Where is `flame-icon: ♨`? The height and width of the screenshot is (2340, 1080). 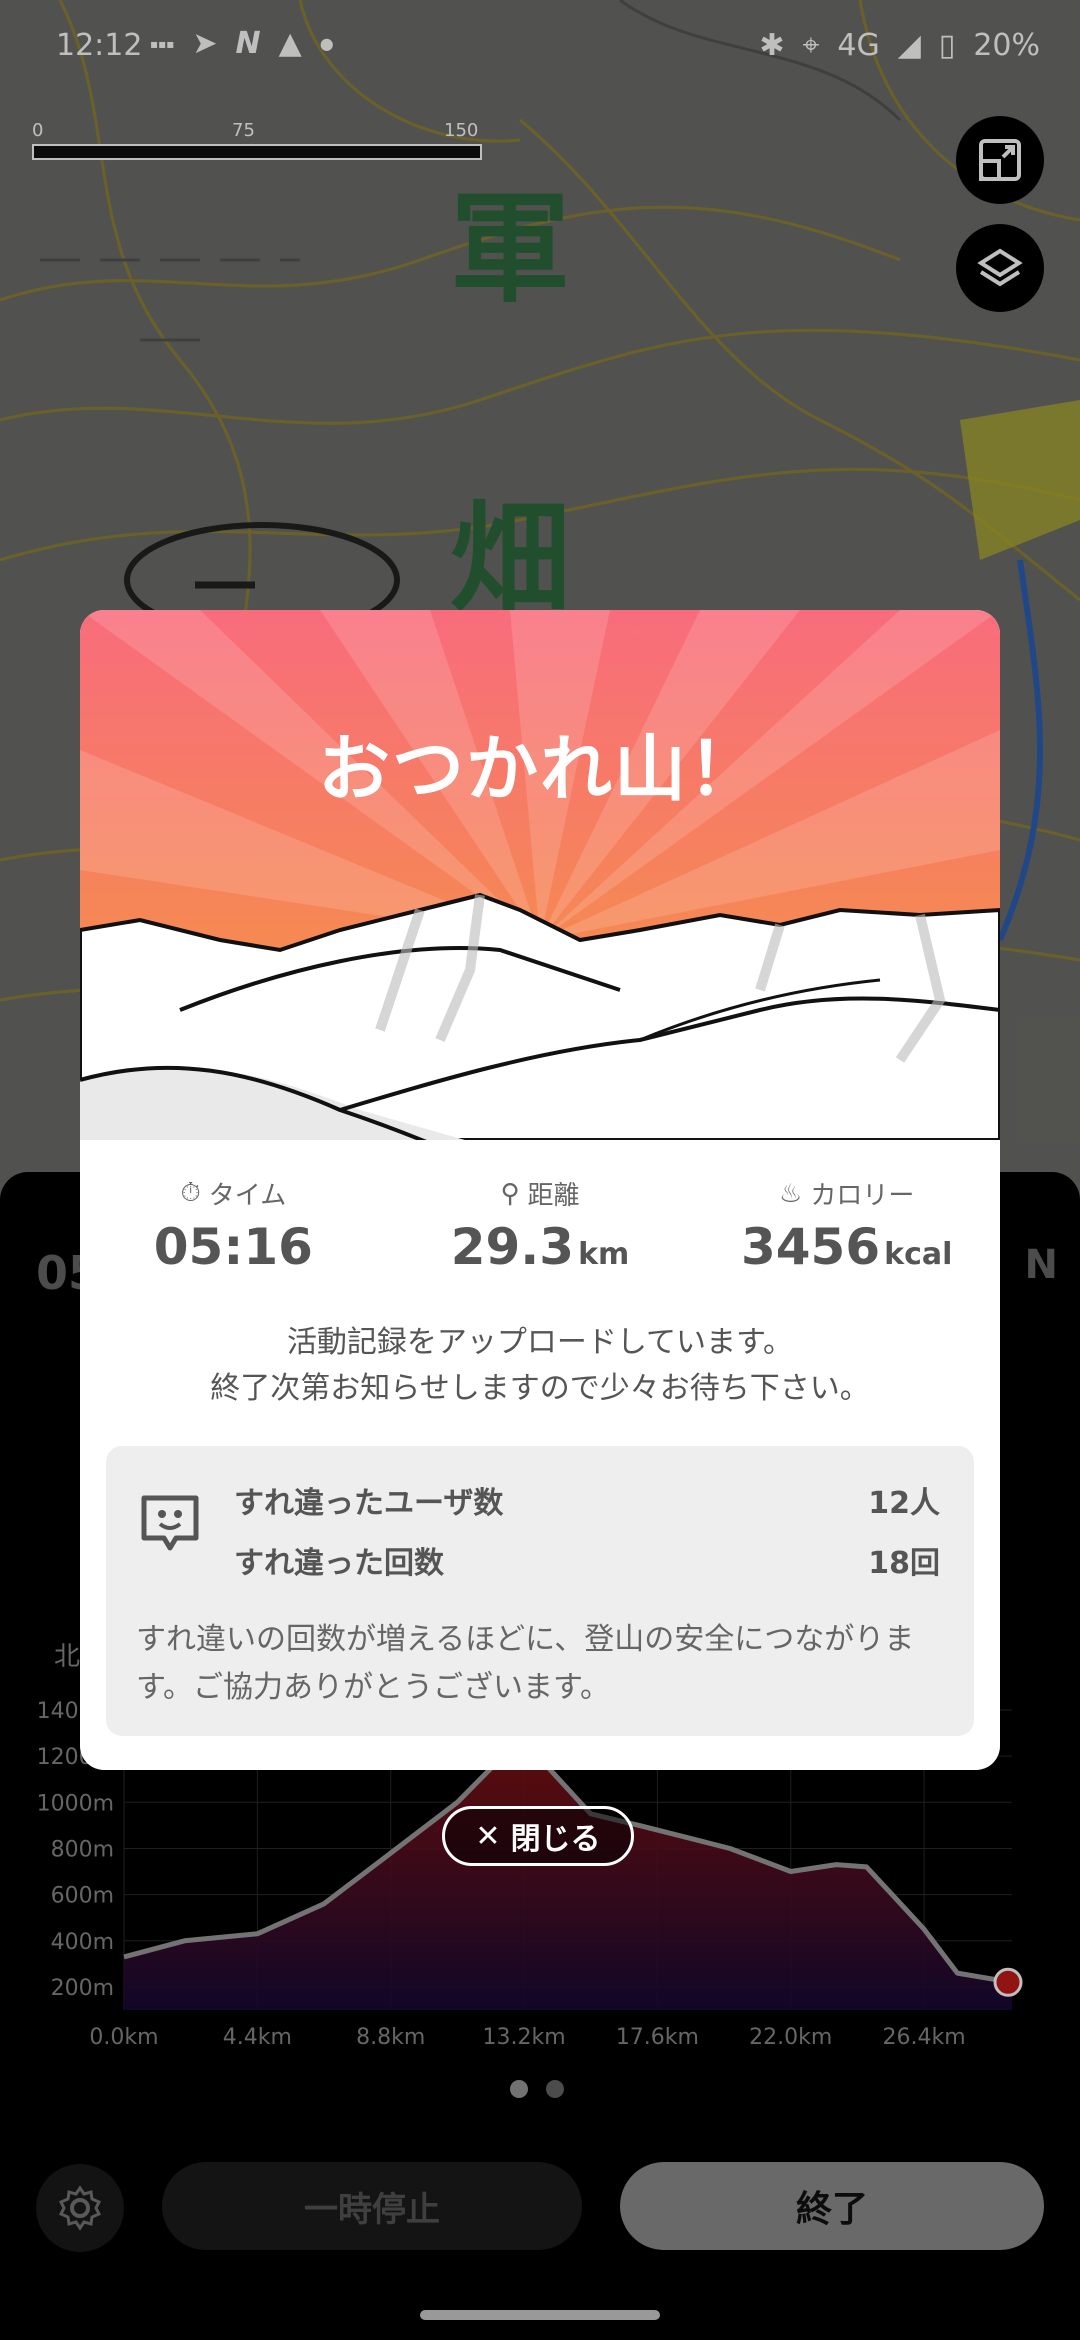
flame-icon: ♨ is located at coordinates (791, 1193).